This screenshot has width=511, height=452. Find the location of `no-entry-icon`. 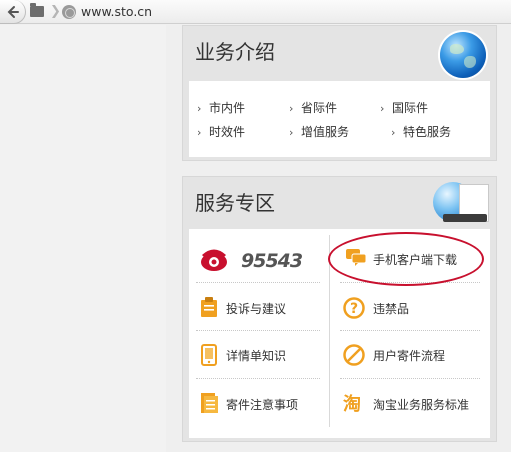

no-entry-icon is located at coordinates (354, 355).